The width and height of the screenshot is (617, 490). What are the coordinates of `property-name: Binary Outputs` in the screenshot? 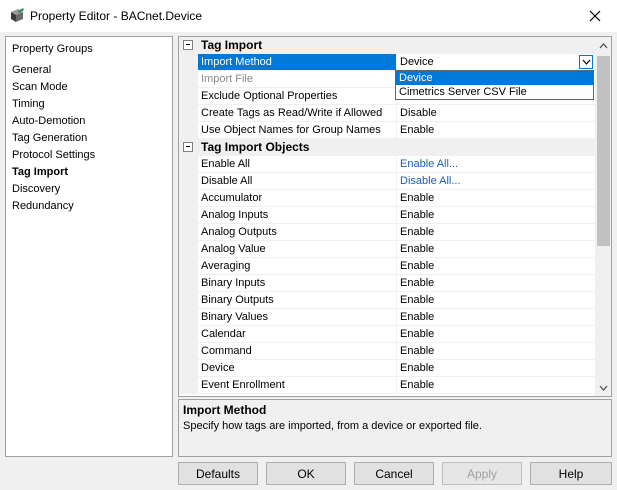 It's located at (297, 300).